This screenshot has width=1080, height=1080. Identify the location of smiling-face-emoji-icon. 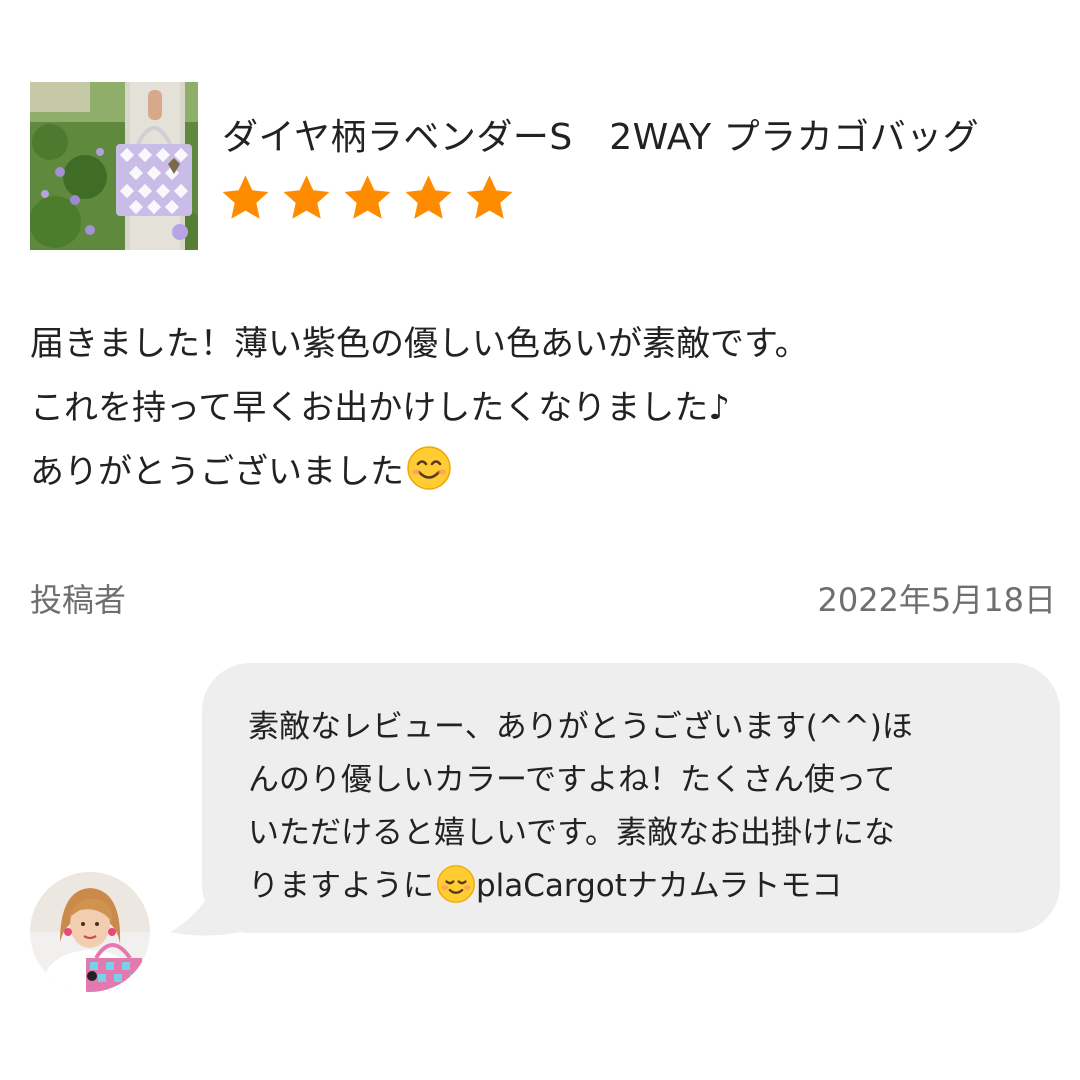
(429, 468).